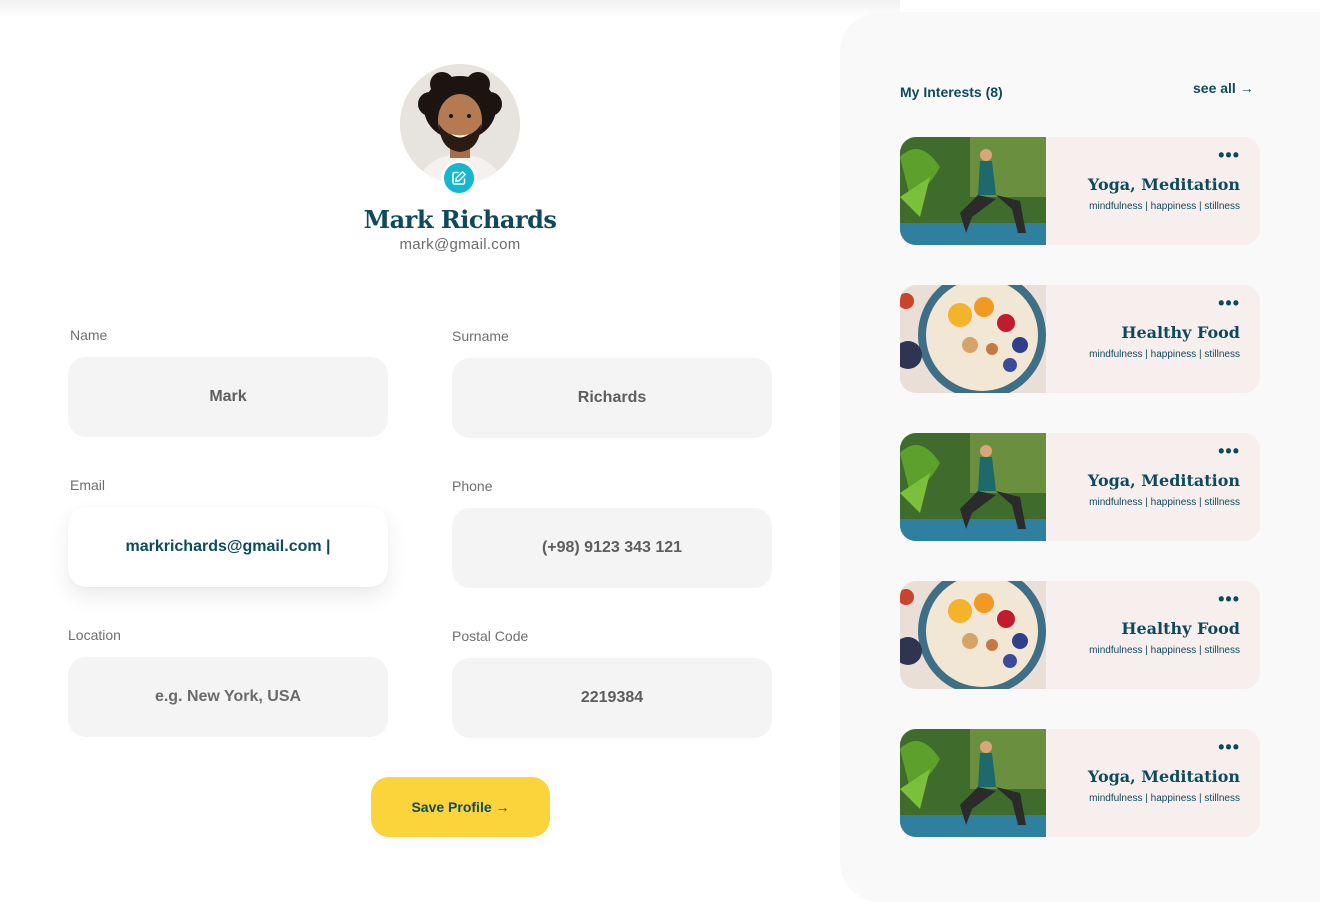 The image size is (1320, 902). I want to click on location-field: e.g. New York, USA, so click(228, 697).